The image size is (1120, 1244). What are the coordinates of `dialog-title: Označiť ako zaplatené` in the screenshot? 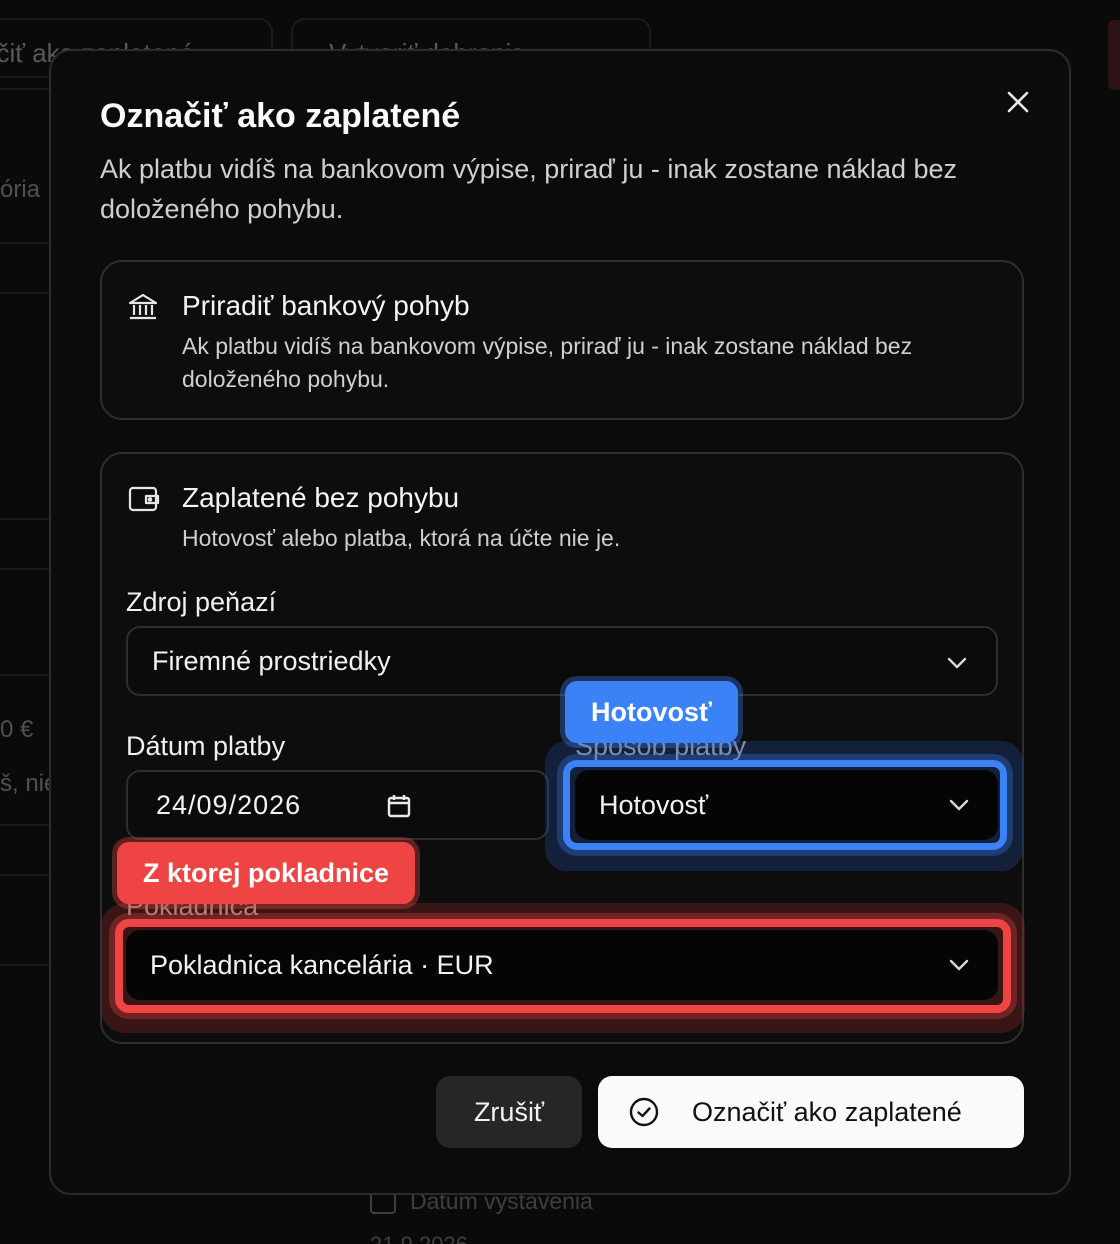 It's located at (280, 116).